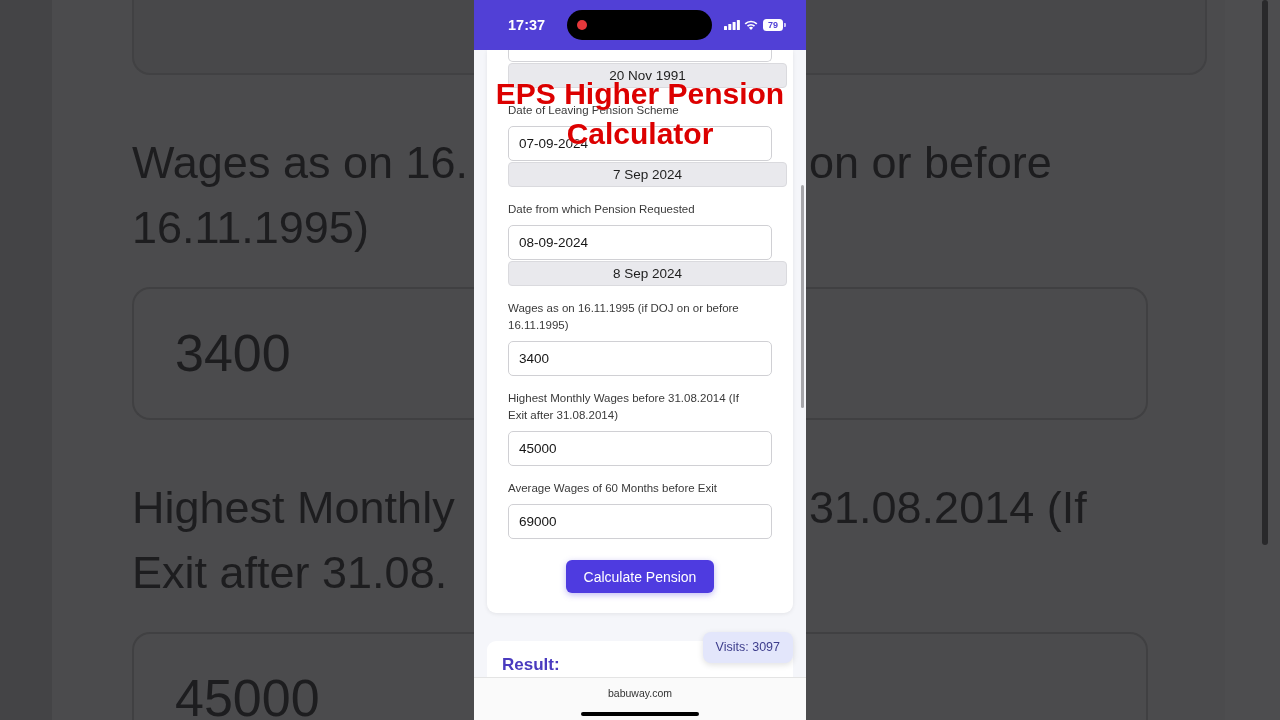  What do you see at coordinates (640, 358) in the screenshot?
I see `input-field: 3400` at bounding box center [640, 358].